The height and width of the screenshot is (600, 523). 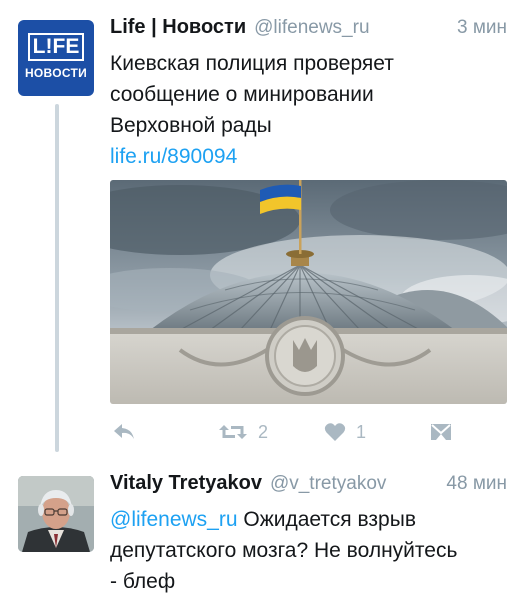 I want to click on heart-icon, so click(x=335, y=432).